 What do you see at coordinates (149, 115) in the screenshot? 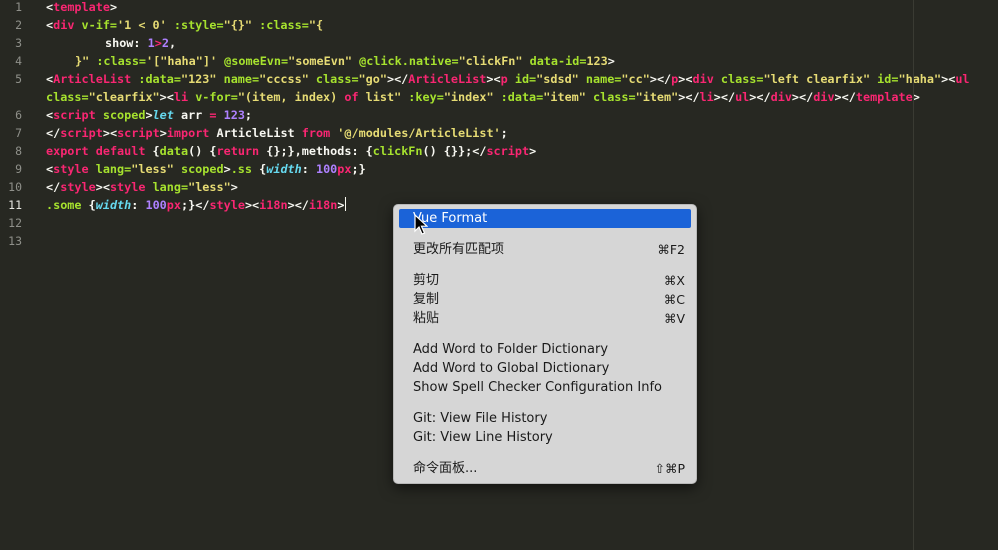
I see `code-line-6: <script scoped>let arr = 123;` at bounding box center [149, 115].